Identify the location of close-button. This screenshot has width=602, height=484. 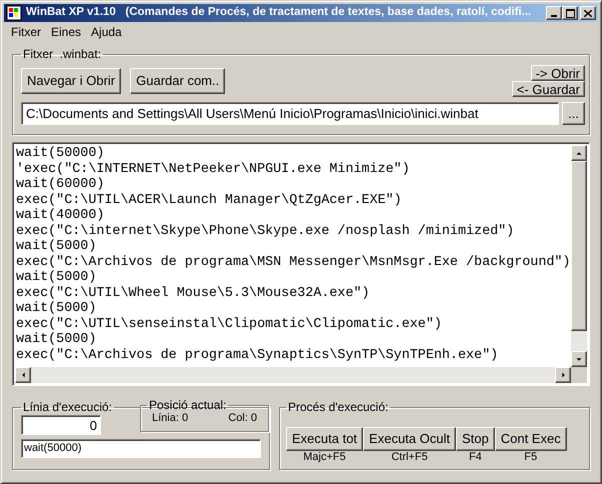
(588, 13).